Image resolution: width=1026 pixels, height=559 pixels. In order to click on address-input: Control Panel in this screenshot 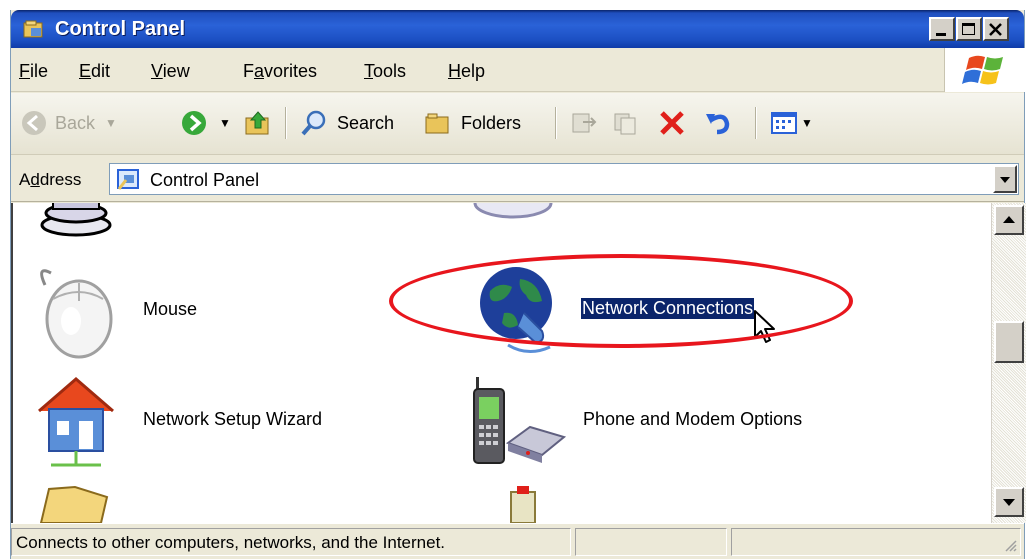, I will do `click(564, 179)`.